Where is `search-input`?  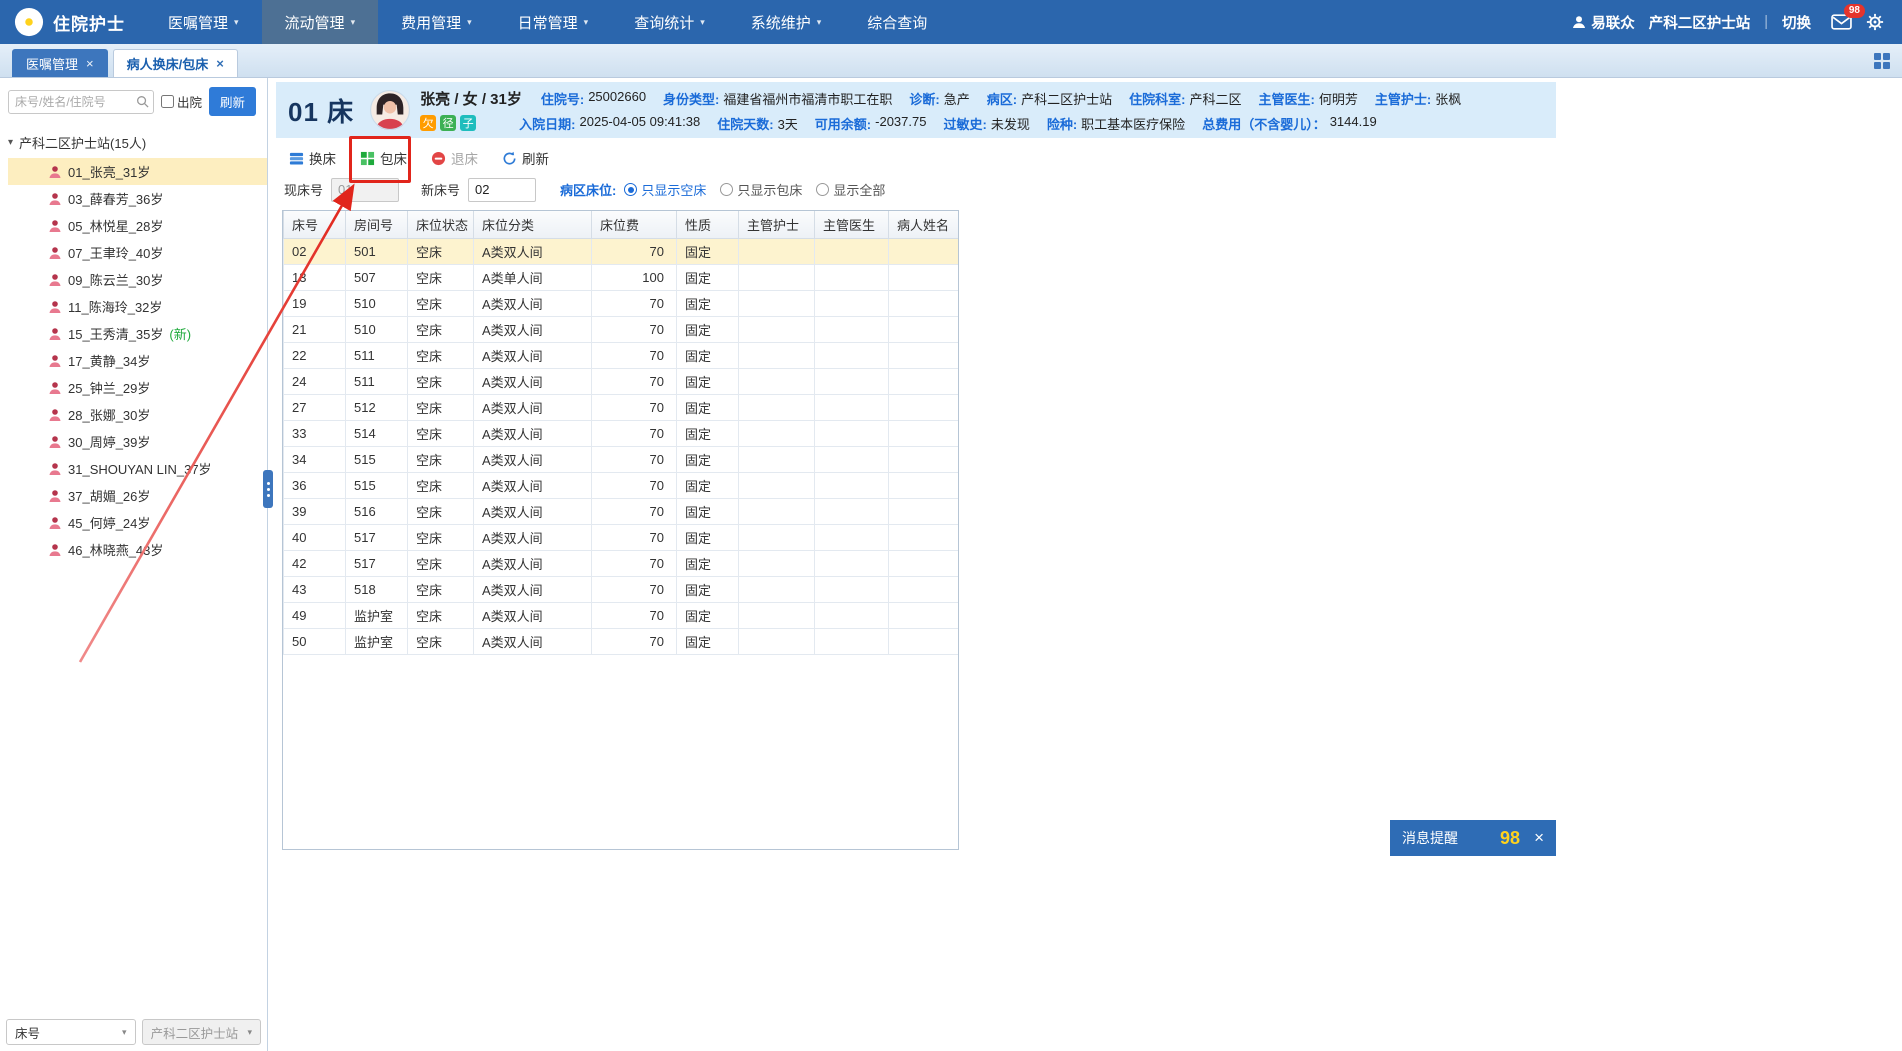
search-input is located at coordinates (81, 101).